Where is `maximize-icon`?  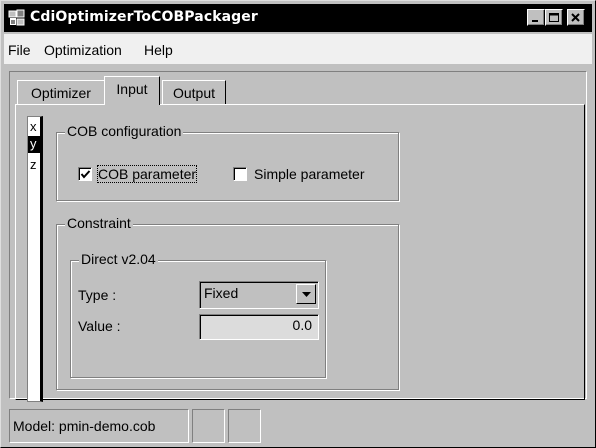
maximize-icon is located at coordinates (554, 17).